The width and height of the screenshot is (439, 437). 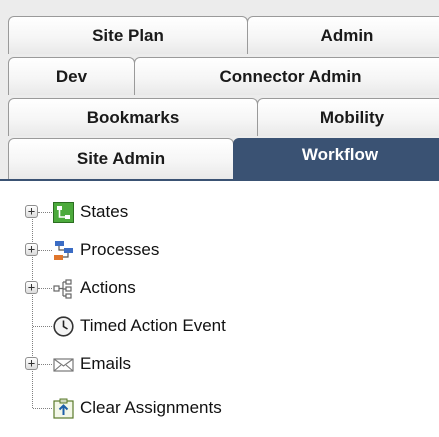 What do you see at coordinates (63, 408) in the screenshot?
I see `clear-assignments-icon` at bounding box center [63, 408].